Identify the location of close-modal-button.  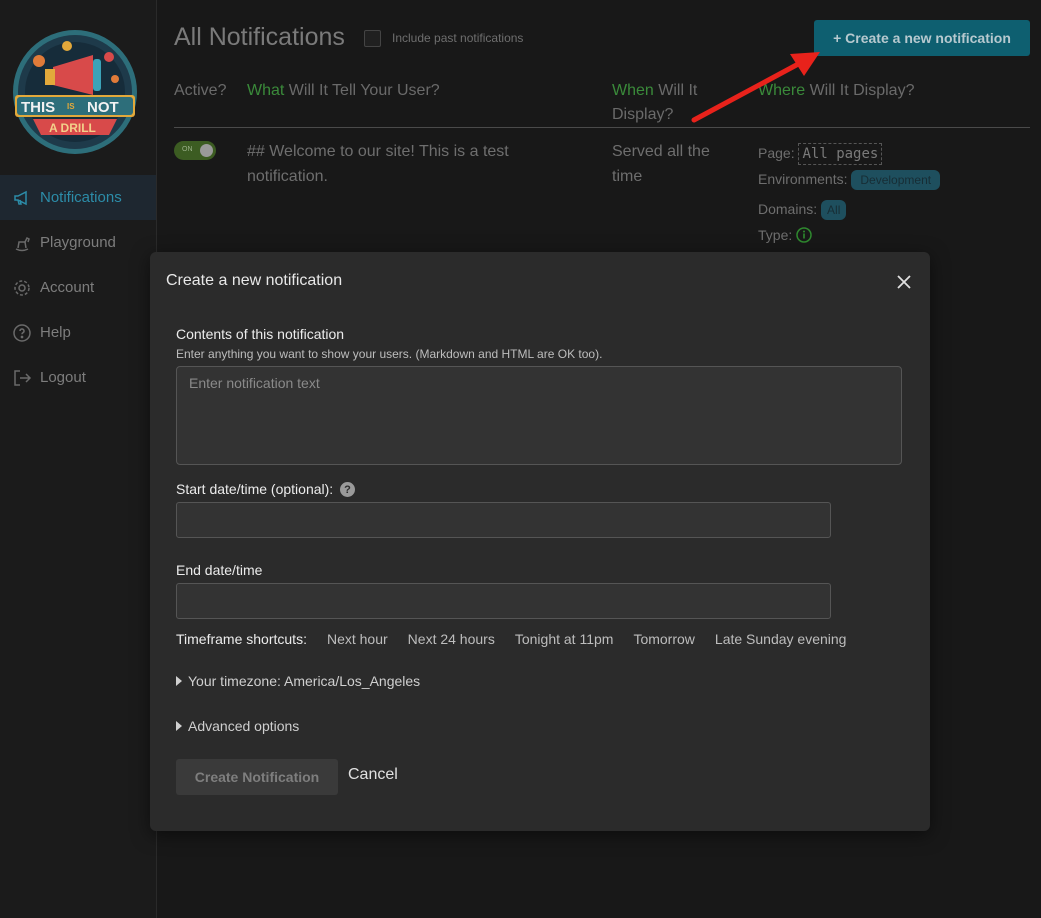
(904, 282).